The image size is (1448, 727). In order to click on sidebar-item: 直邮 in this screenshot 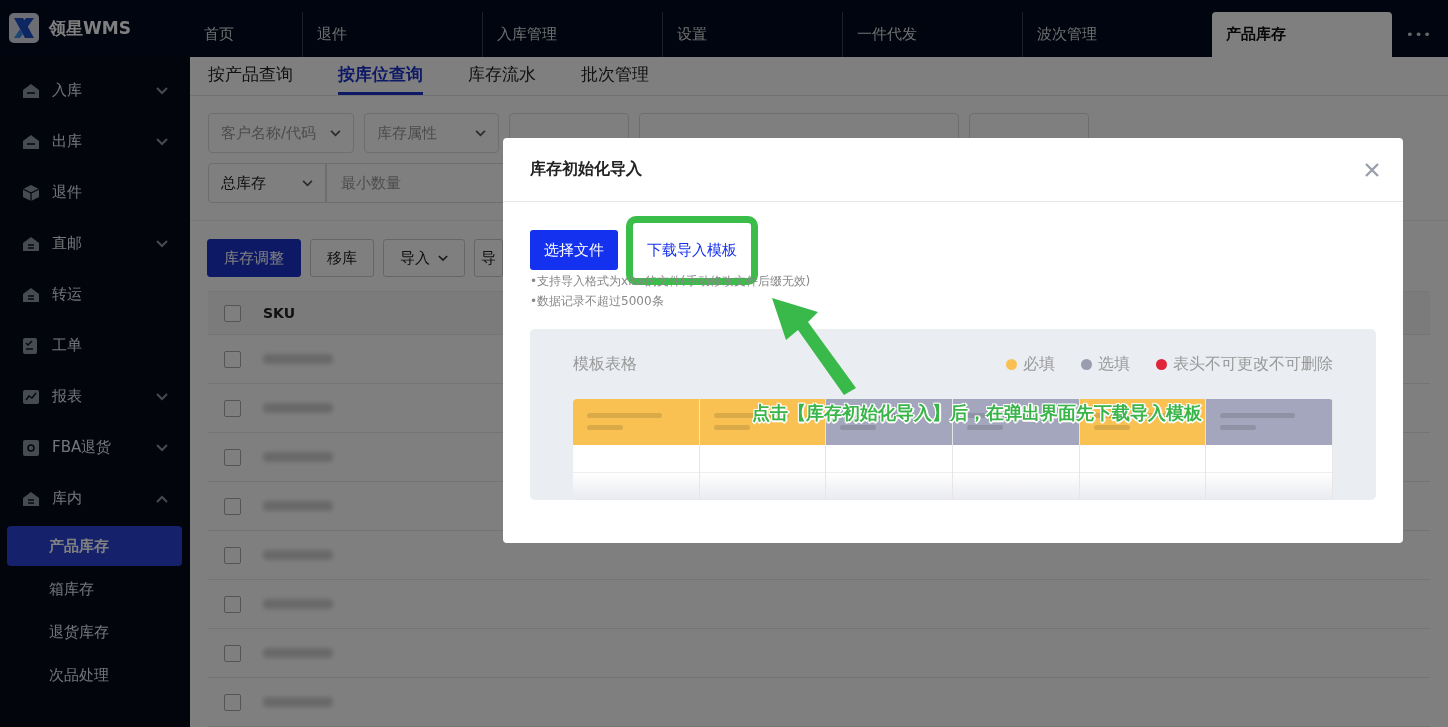, I will do `click(95, 243)`.